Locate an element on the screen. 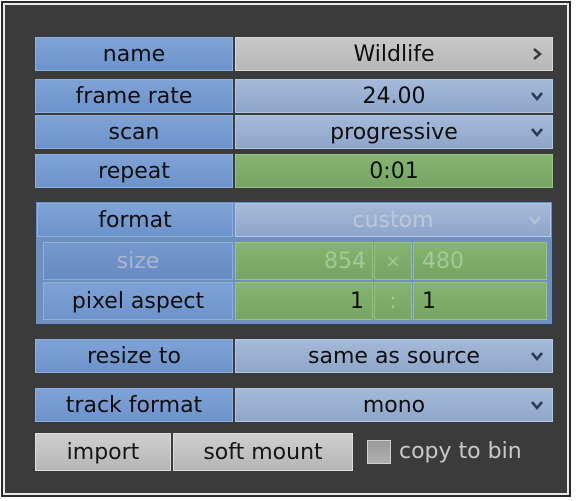 The height and width of the screenshot is (501, 576). import-button-label: import is located at coordinates (103, 452).